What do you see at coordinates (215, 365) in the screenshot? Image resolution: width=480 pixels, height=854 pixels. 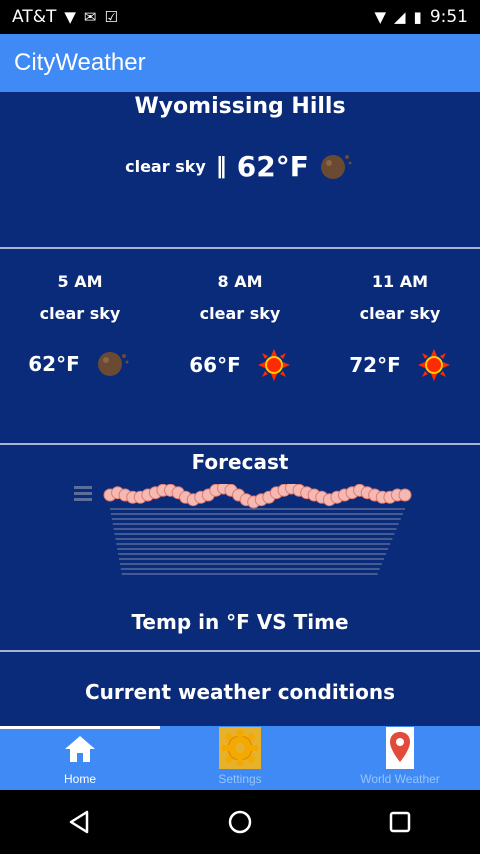 I see `hour-temp: 66°F` at bounding box center [215, 365].